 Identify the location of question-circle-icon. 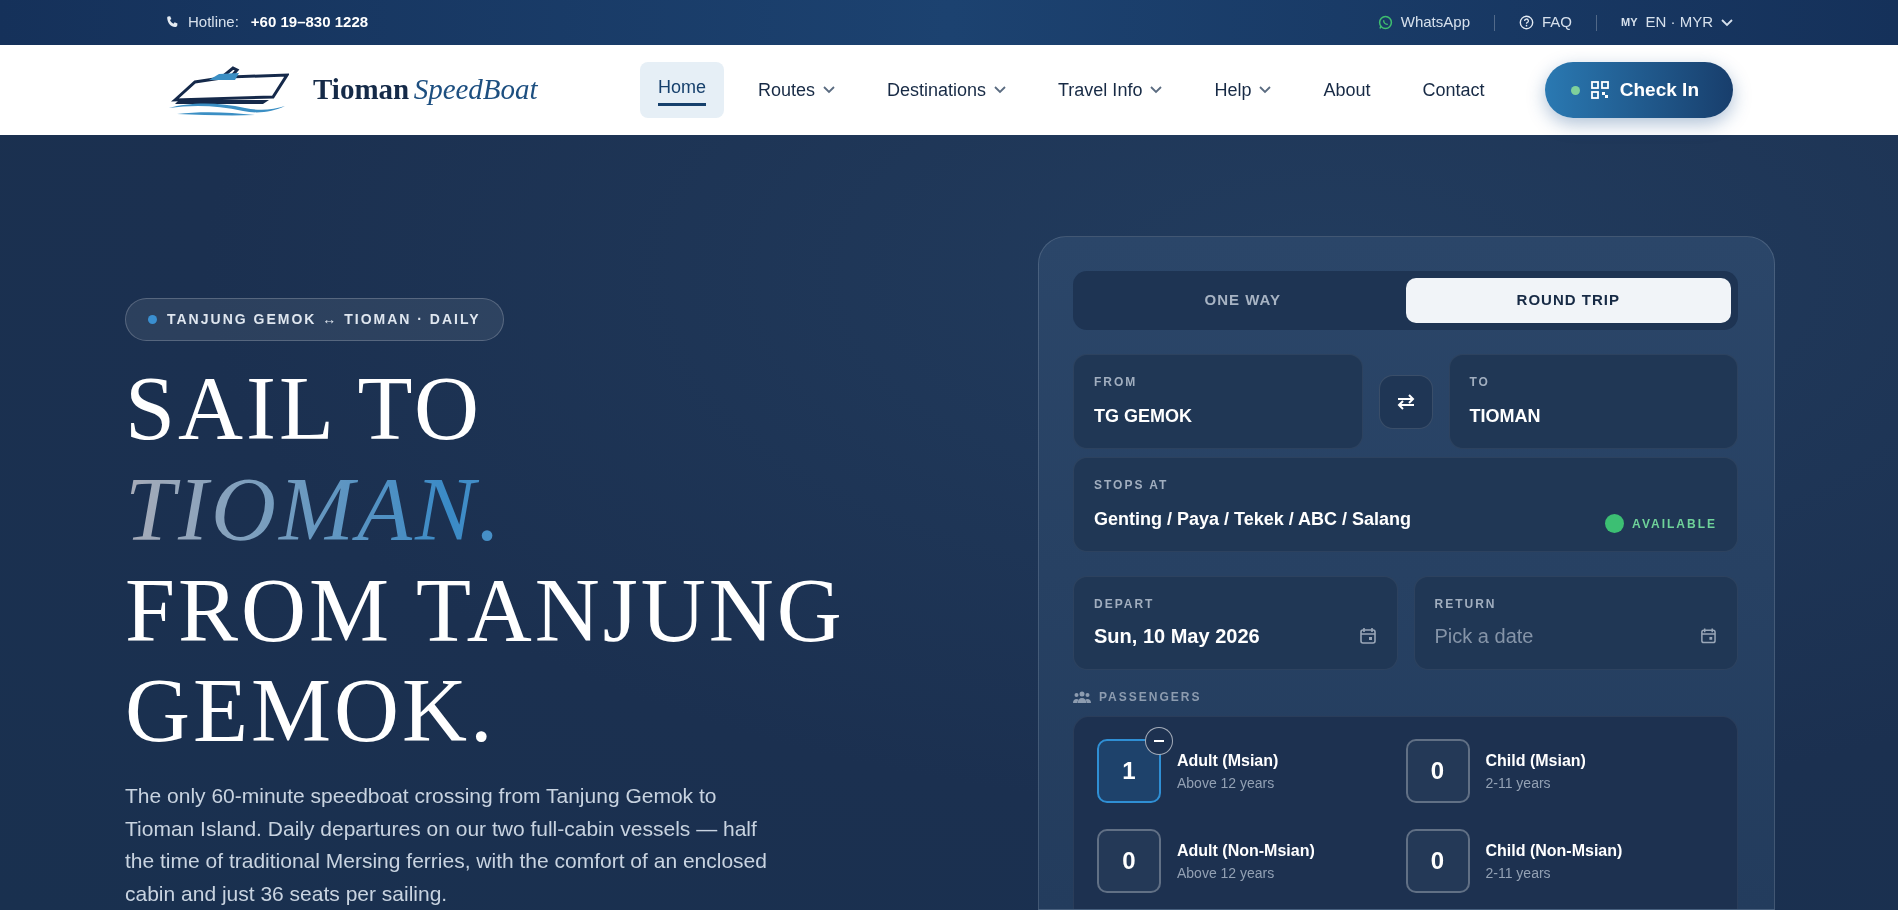
(1526, 22).